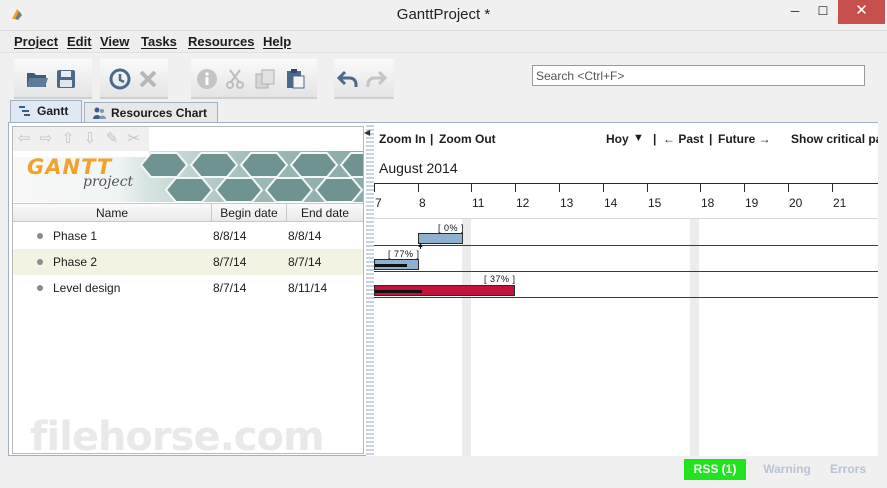  I want to click on redo-icon, so click(376, 79).